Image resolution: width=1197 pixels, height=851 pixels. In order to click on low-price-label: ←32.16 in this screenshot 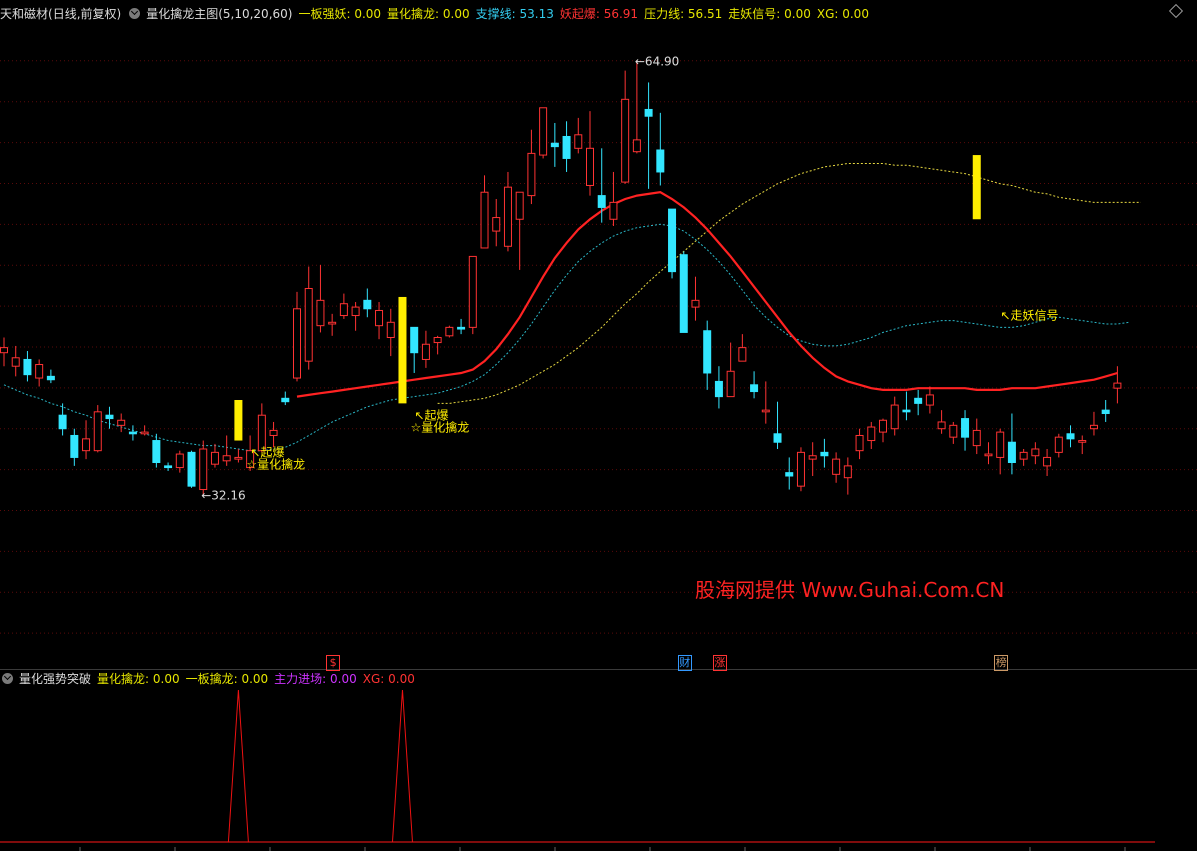, I will do `click(223, 496)`.